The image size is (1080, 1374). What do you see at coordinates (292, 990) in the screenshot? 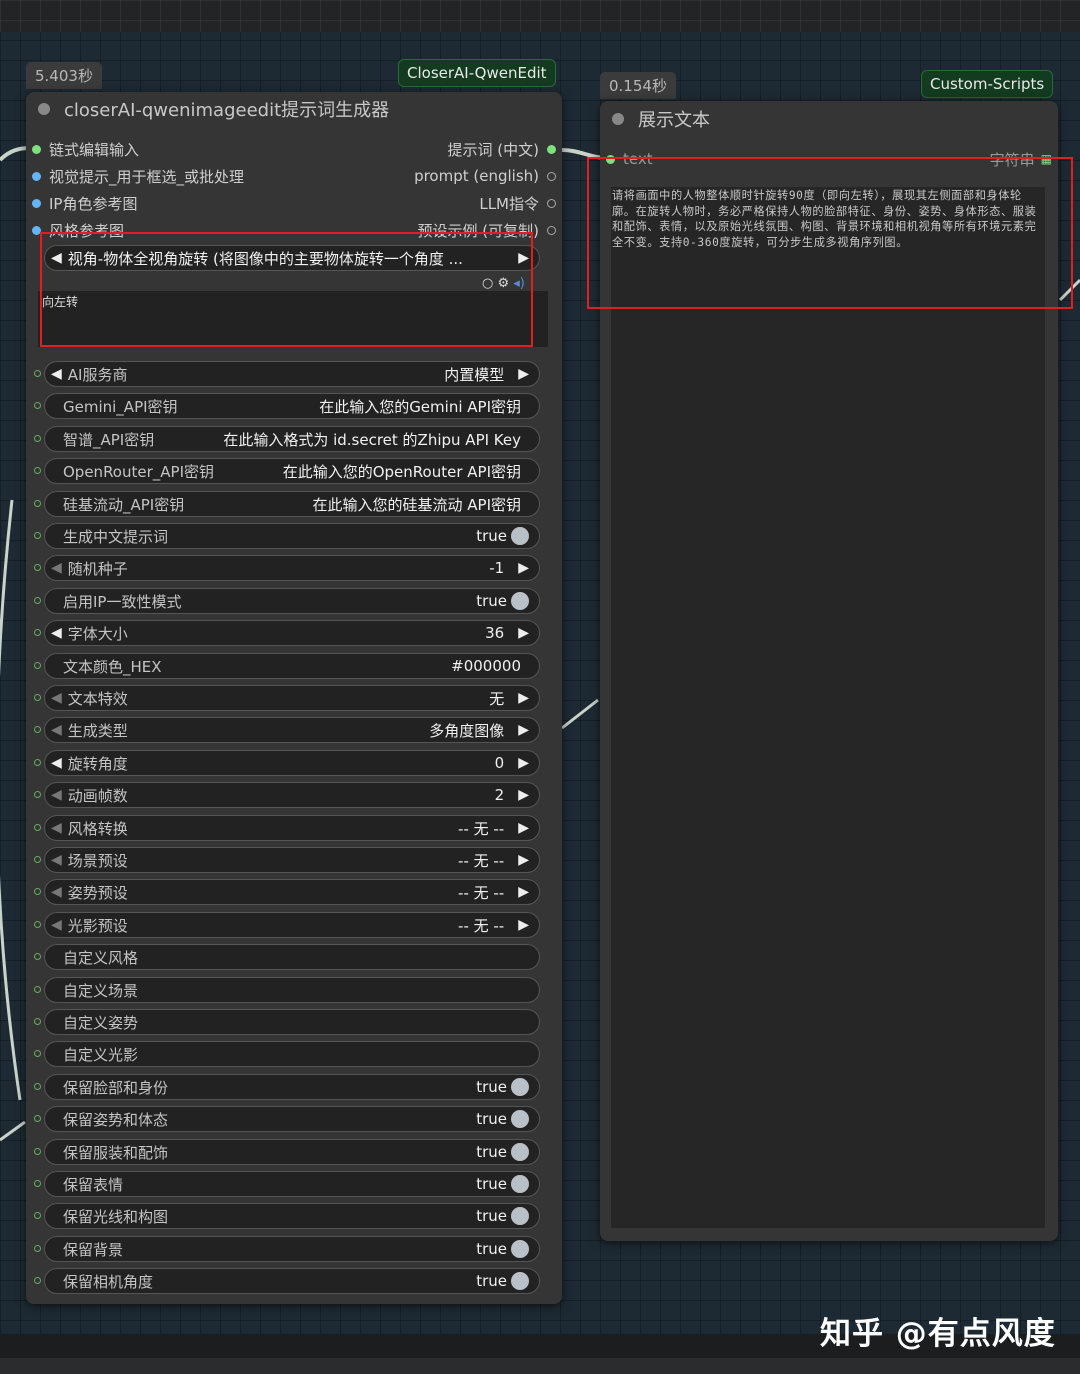
I see `widget-row: 自定义场景` at bounding box center [292, 990].